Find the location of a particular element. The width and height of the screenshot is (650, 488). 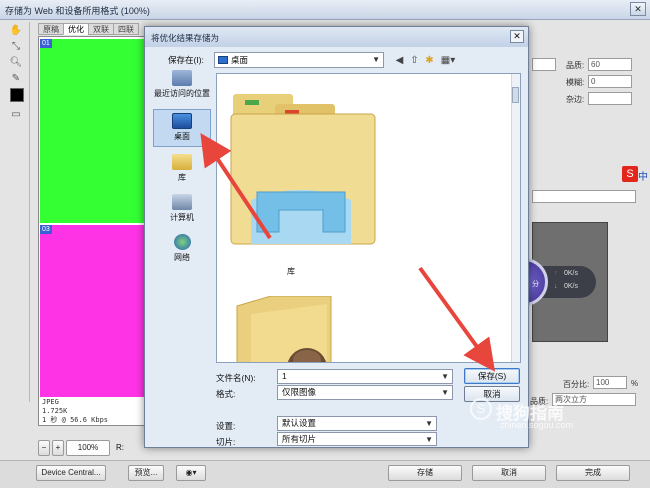

arrow-to-desktop is located at coordinates (236, 186).